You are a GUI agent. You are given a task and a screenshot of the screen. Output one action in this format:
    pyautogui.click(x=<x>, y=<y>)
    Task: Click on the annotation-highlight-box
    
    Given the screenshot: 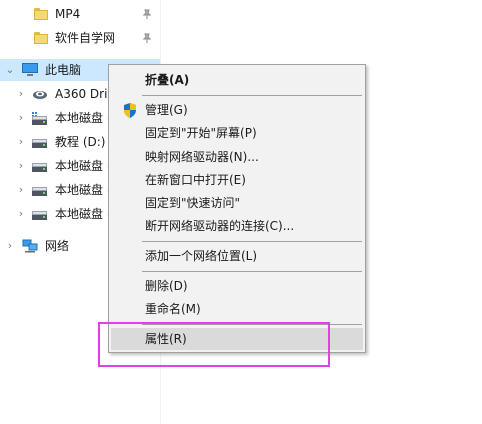 What is the action you would take?
    pyautogui.click(x=214, y=344)
    